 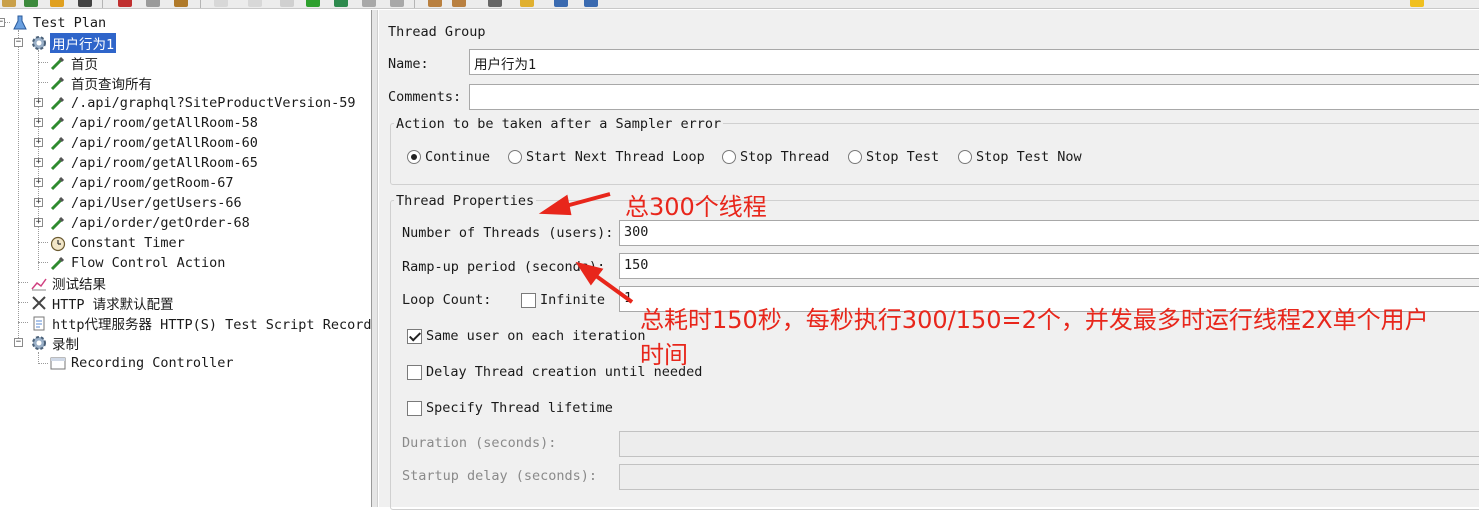 I want to click on warning-icon, so click(x=1417, y=3).